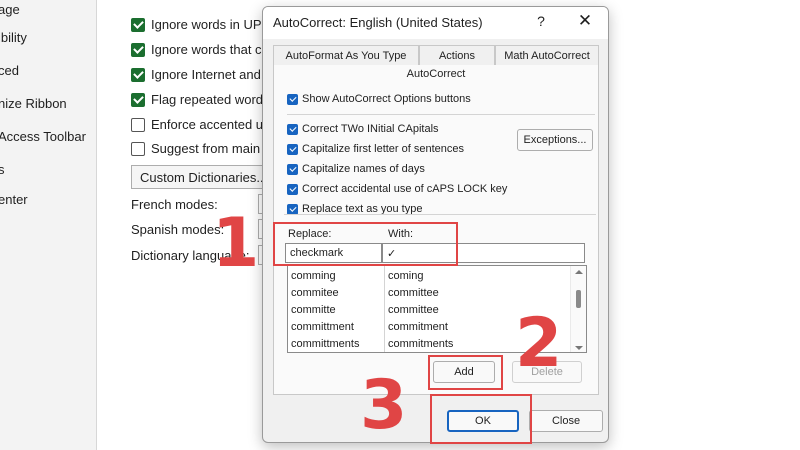  Describe the element at coordinates (200, 99) in the screenshot. I see `bg-option-flag-repeated: Flag repeated words` at that location.